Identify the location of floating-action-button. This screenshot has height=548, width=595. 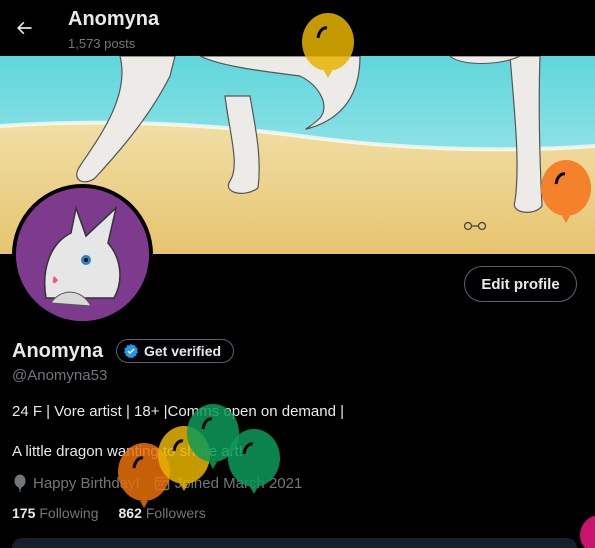
(587, 531).